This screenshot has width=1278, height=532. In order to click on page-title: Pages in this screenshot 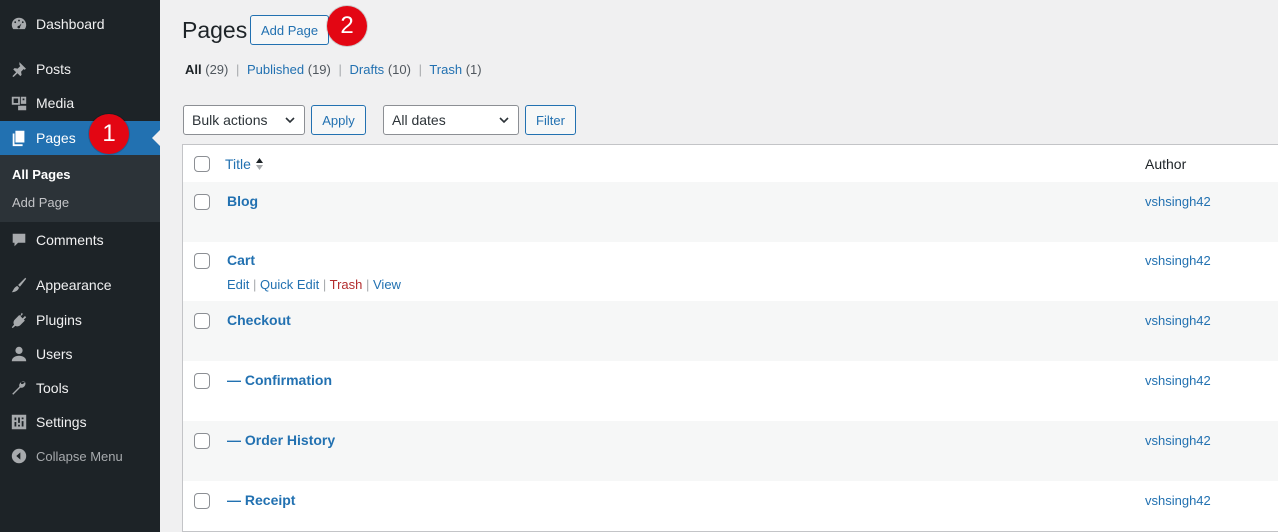, I will do `click(215, 30)`.